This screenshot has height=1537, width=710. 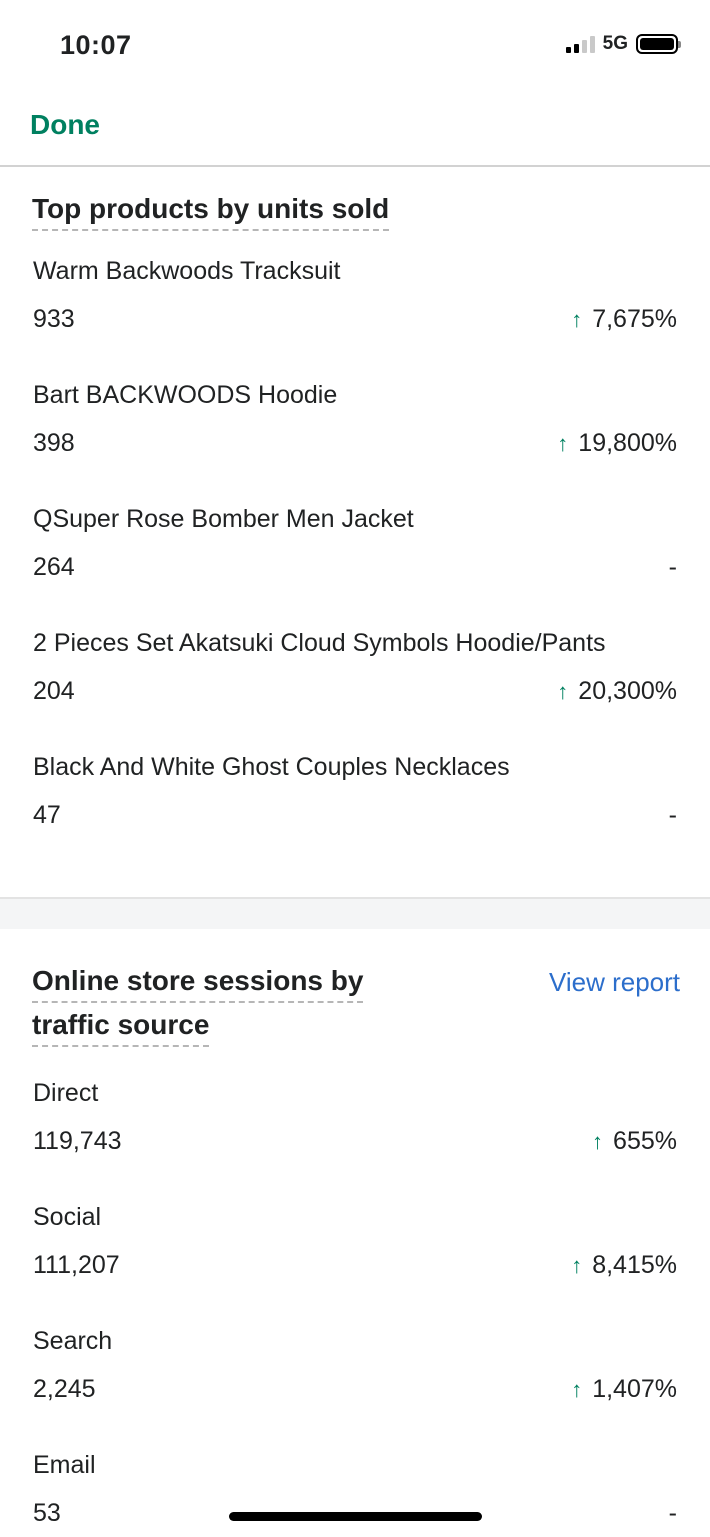 What do you see at coordinates (355, 1265) in the screenshot?
I see `list-item: Social 111,207 ↑ 8,415%` at bounding box center [355, 1265].